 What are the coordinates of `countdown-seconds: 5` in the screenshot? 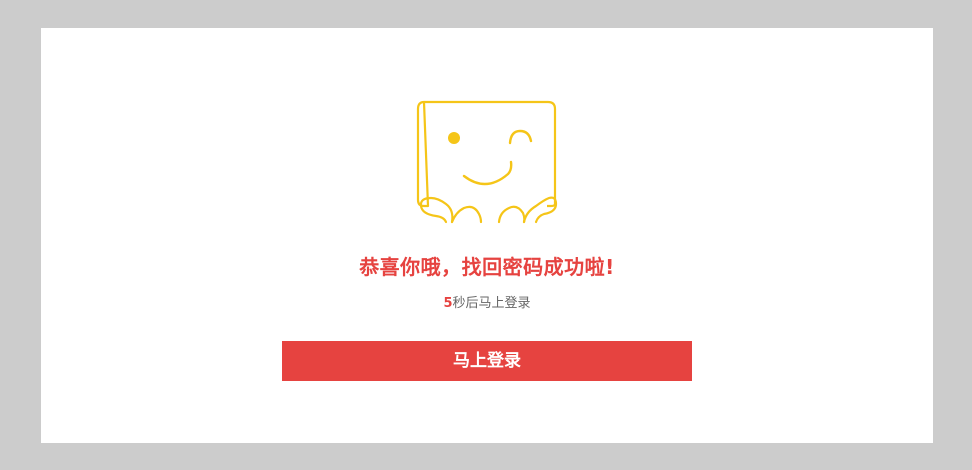 It's located at (448, 303).